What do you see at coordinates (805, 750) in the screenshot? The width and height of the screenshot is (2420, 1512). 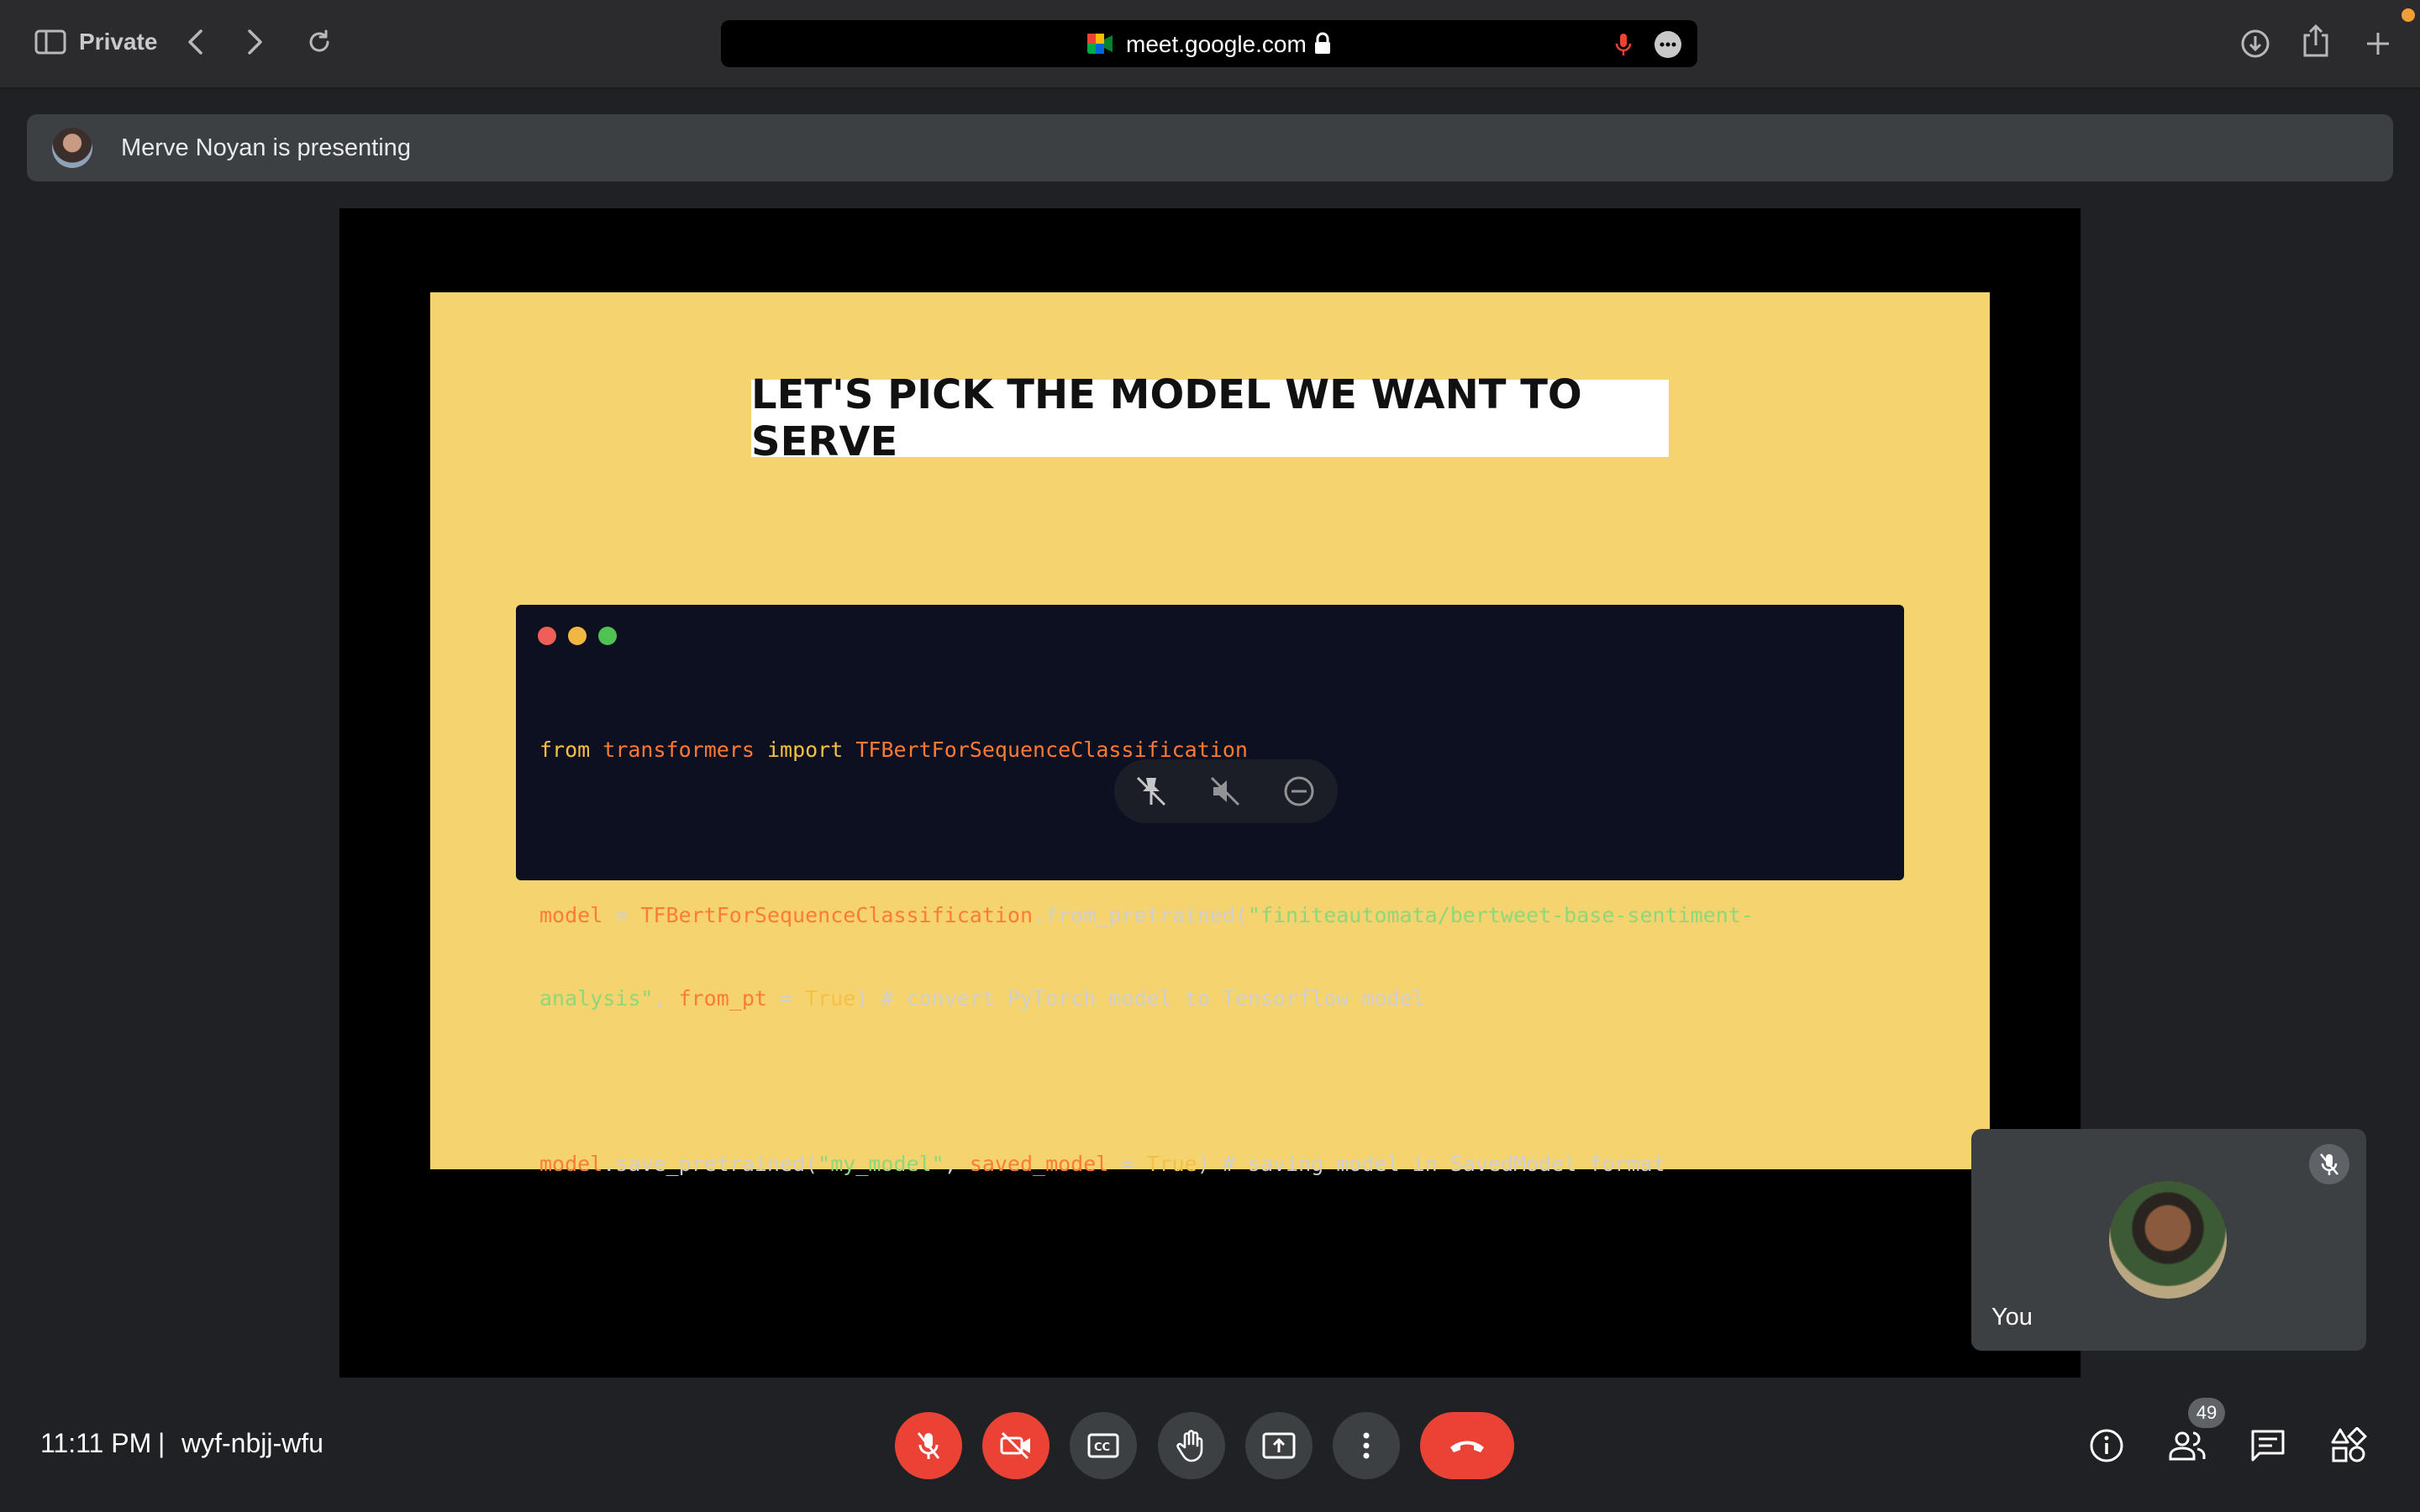 I see `code-token: import` at bounding box center [805, 750].